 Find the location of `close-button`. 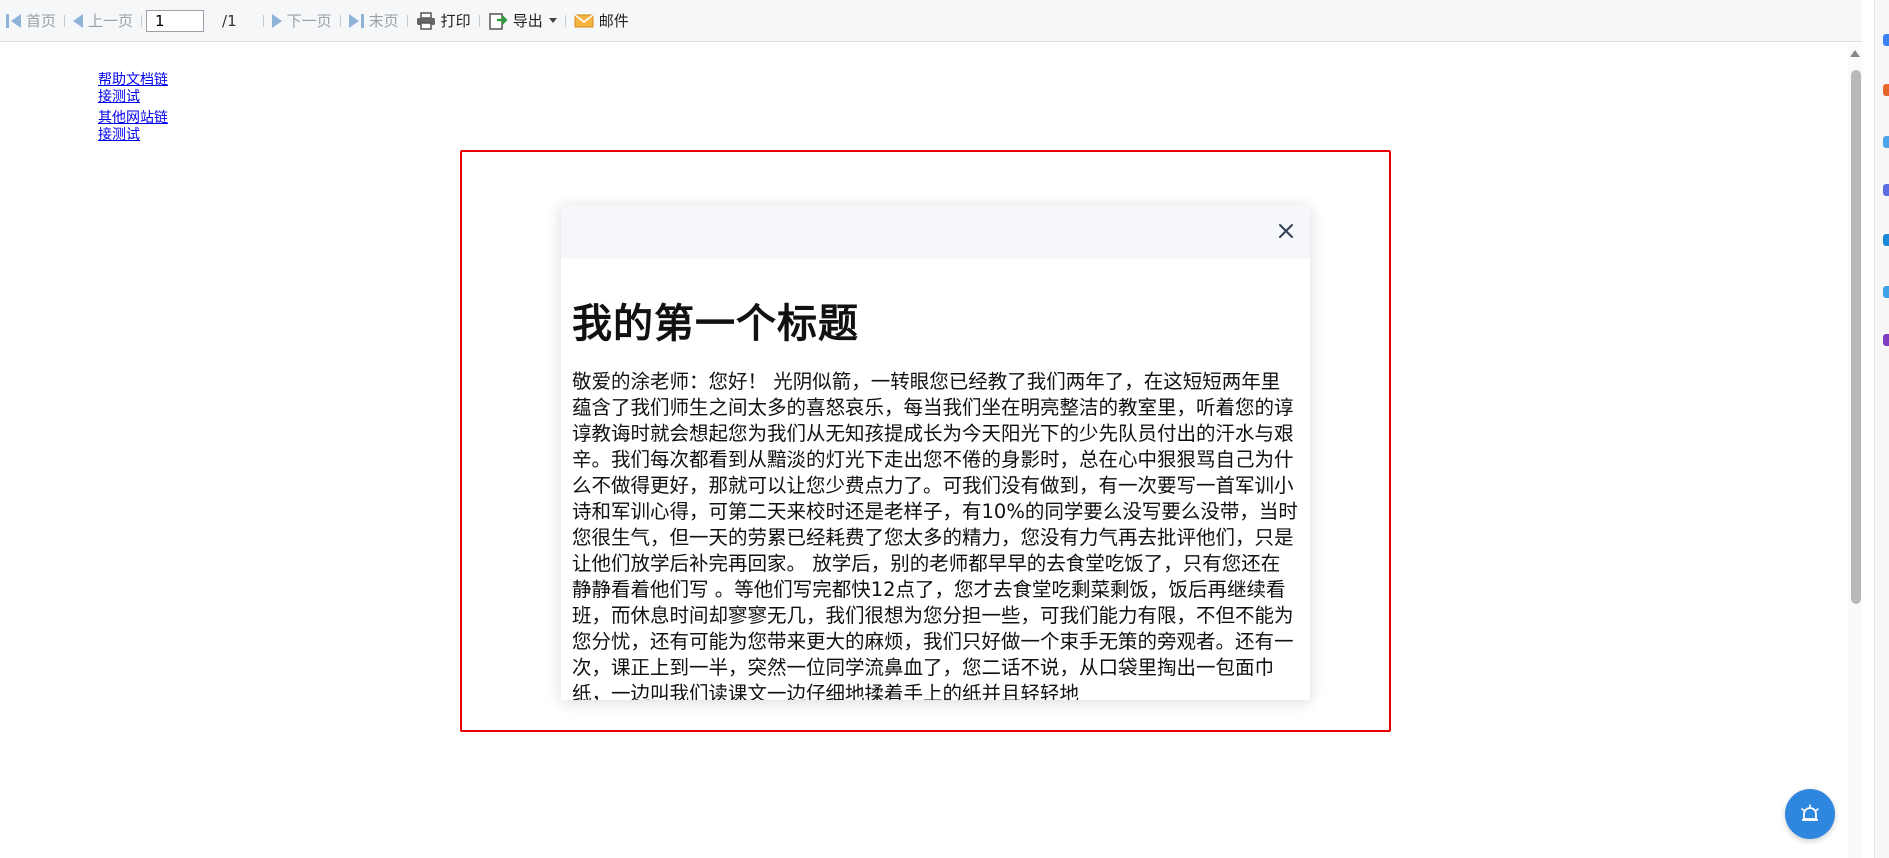

close-button is located at coordinates (1286, 231).